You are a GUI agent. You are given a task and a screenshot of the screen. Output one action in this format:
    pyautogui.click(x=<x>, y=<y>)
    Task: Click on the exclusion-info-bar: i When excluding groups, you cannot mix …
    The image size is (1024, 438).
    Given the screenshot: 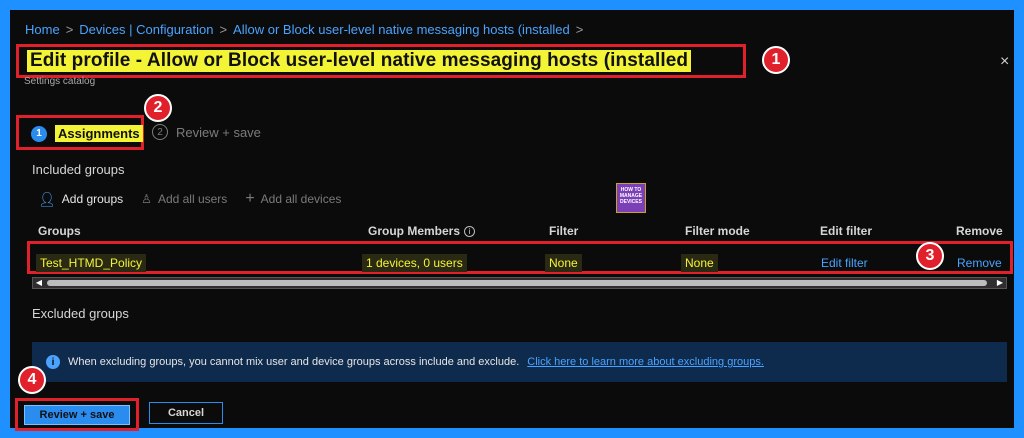 What is the action you would take?
    pyautogui.click(x=519, y=362)
    